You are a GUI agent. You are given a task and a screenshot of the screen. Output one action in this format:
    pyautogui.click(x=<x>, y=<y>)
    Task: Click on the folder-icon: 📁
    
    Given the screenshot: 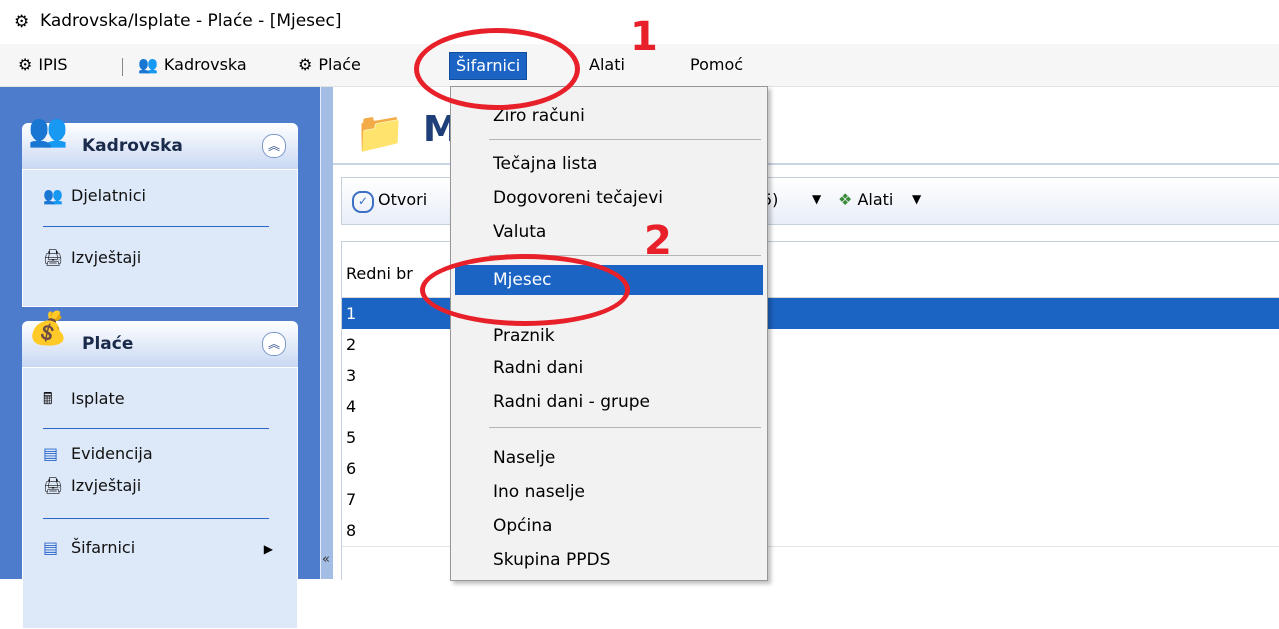 What is the action you would take?
    pyautogui.click(x=380, y=133)
    